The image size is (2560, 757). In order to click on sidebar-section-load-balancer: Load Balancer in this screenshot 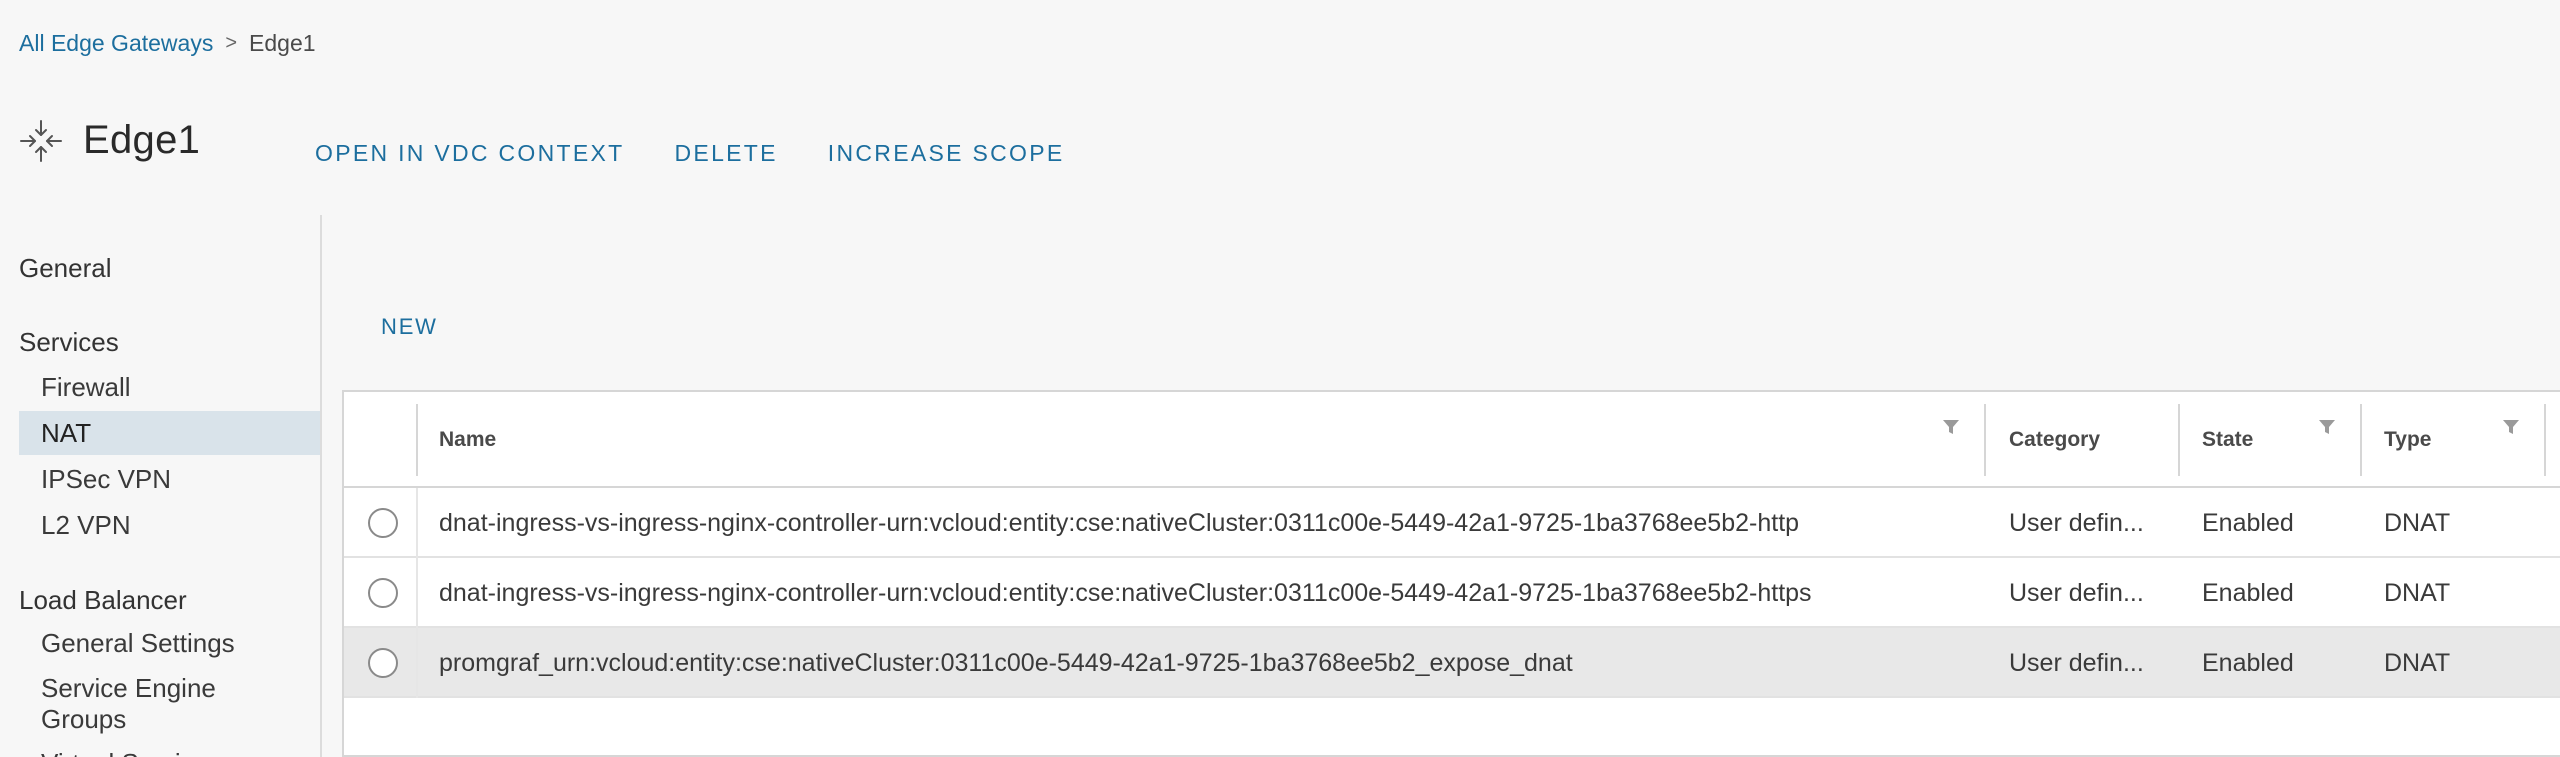, I will do `click(103, 600)`.